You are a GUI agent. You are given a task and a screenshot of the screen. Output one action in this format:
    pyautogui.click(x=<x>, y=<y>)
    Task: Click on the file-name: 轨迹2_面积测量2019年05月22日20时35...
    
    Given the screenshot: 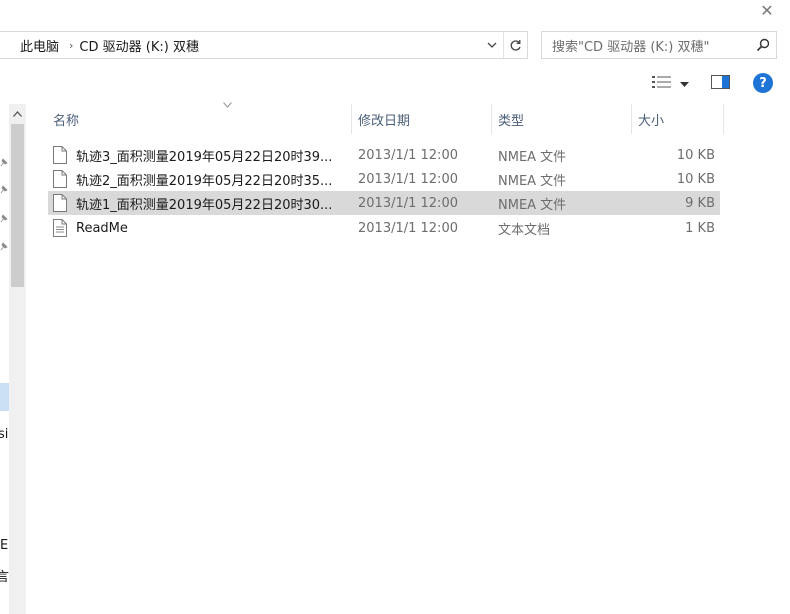 What is the action you would take?
    pyautogui.click(x=204, y=181)
    